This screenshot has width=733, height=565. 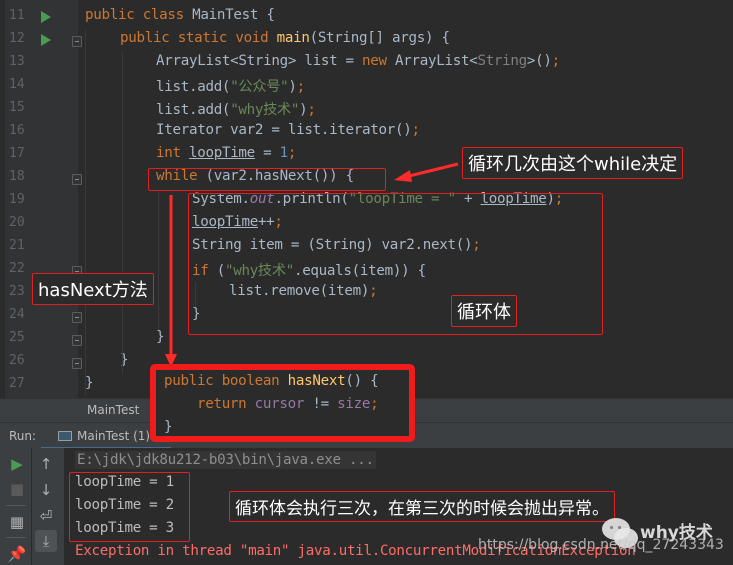 What do you see at coordinates (17, 107) in the screenshot?
I see `line-number: 15` at bounding box center [17, 107].